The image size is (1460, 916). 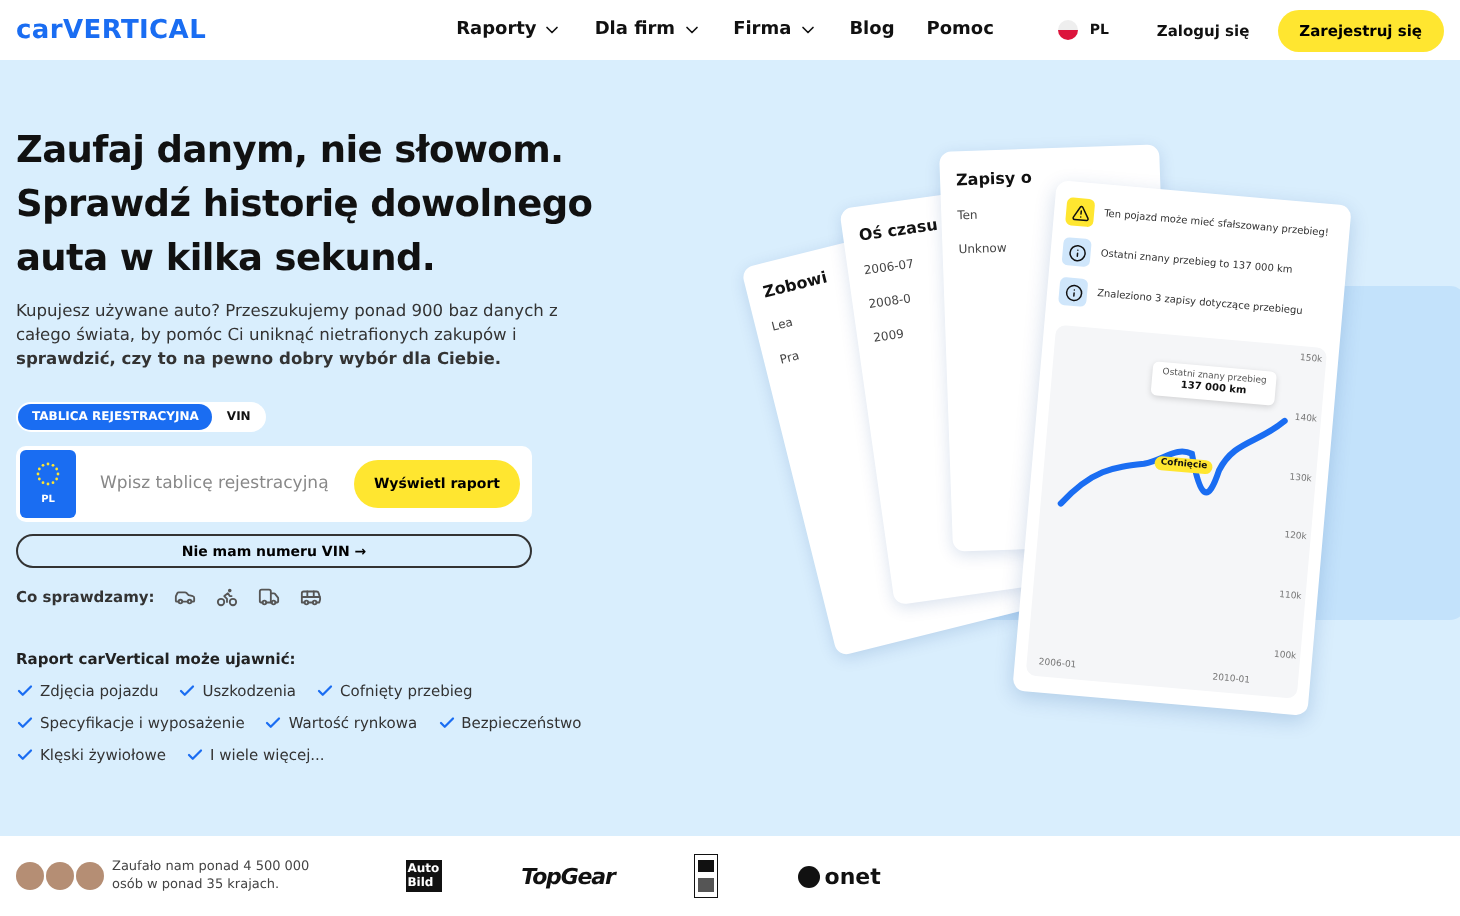 I want to click on car-icon, so click(x=185, y=597).